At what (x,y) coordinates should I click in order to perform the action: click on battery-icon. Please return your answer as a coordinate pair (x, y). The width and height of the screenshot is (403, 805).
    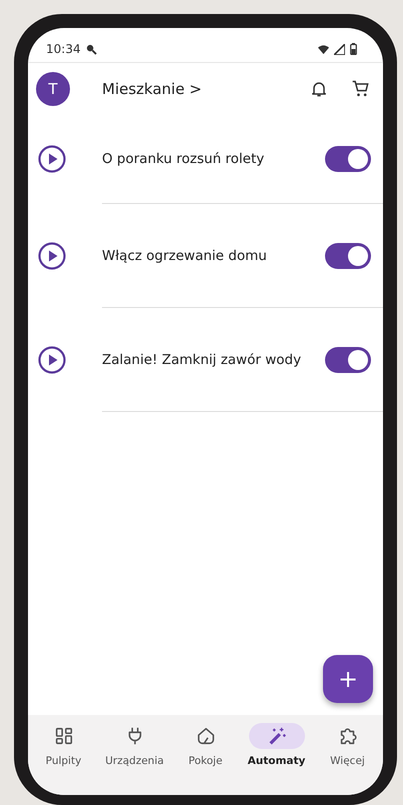
    Looking at the image, I should click on (353, 49).